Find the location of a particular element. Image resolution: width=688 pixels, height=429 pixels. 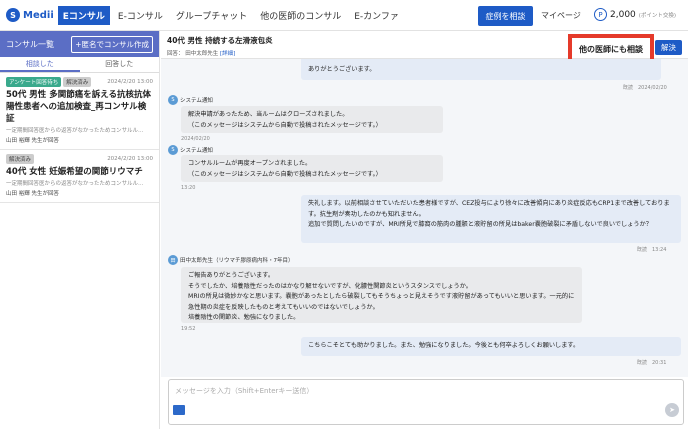

nav-e-conference: E-カンファ is located at coordinates (376, 15).